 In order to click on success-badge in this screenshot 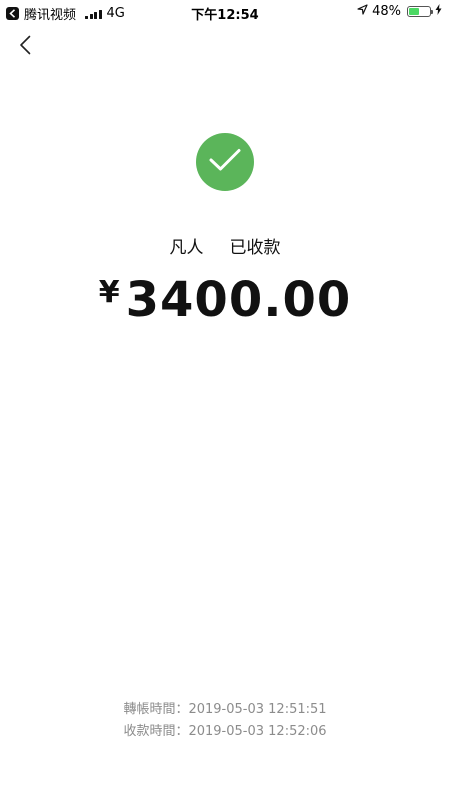, I will do `click(225, 162)`.